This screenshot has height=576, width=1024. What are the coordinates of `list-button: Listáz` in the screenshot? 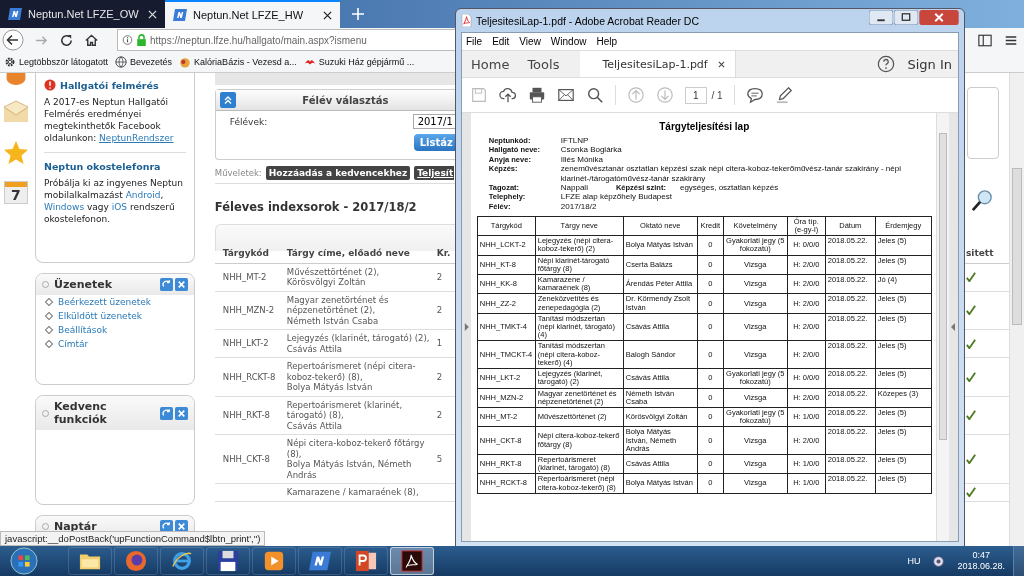 It's located at (434, 142).